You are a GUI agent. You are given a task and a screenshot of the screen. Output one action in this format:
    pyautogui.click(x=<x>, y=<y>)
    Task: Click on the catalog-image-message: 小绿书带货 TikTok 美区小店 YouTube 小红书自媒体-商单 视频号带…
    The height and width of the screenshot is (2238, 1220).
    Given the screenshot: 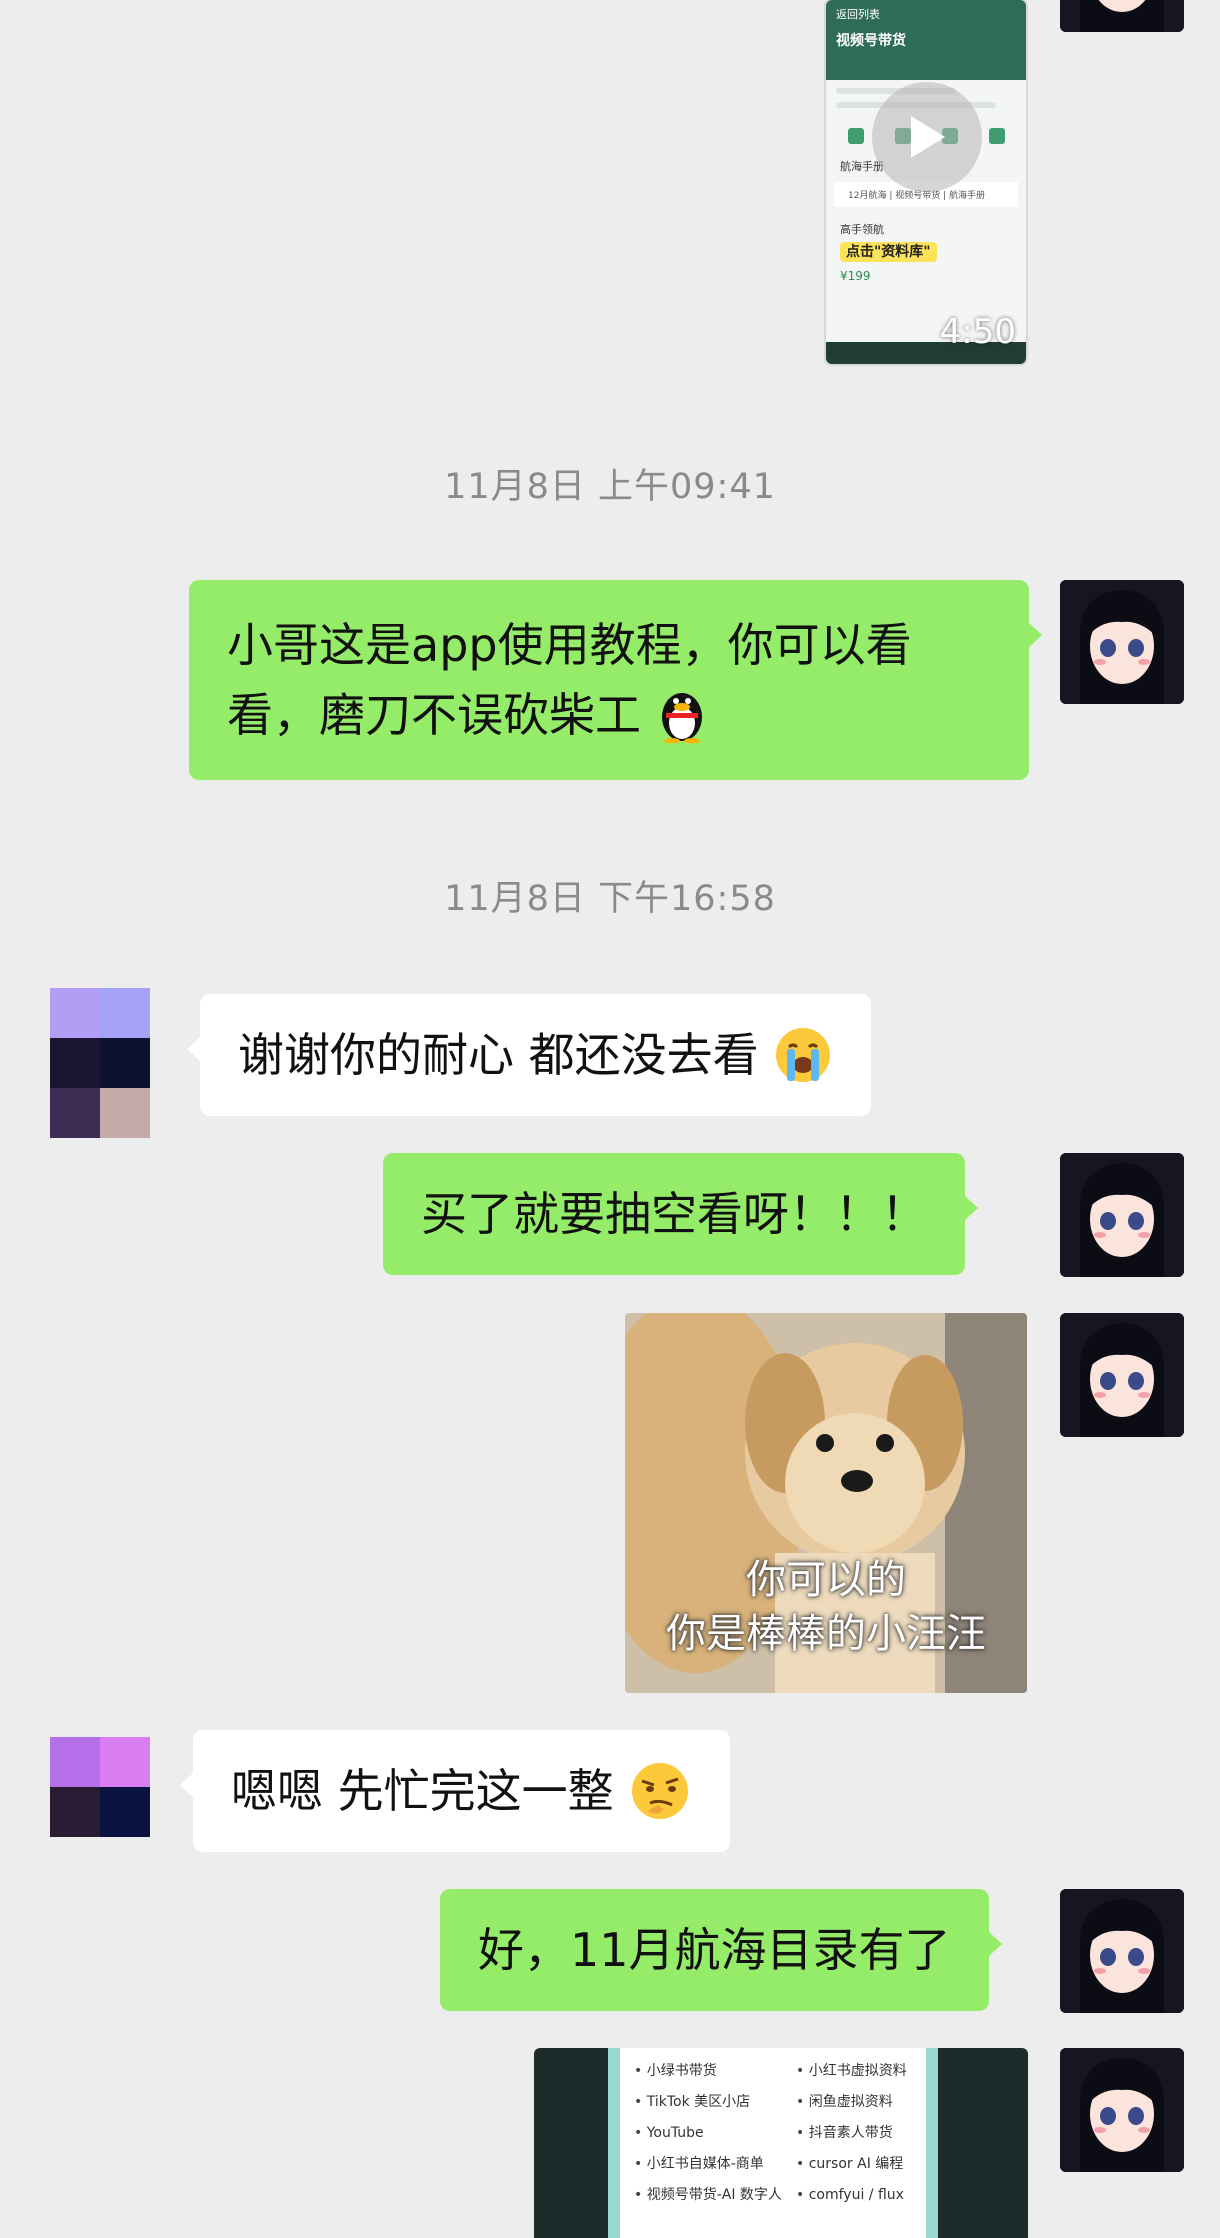 What is the action you would take?
    pyautogui.click(x=781, y=2143)
    